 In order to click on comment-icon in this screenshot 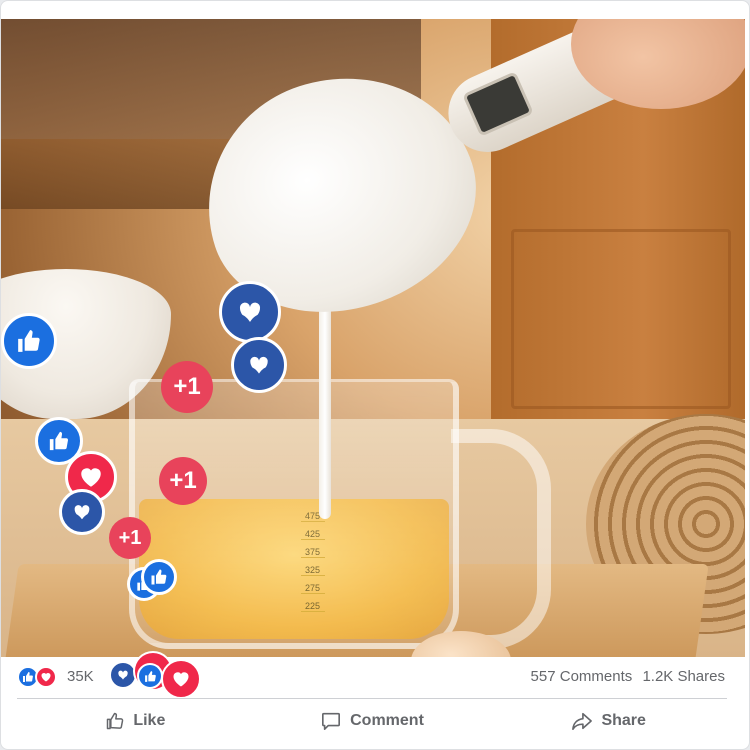, I will do `click(331, 721)`.